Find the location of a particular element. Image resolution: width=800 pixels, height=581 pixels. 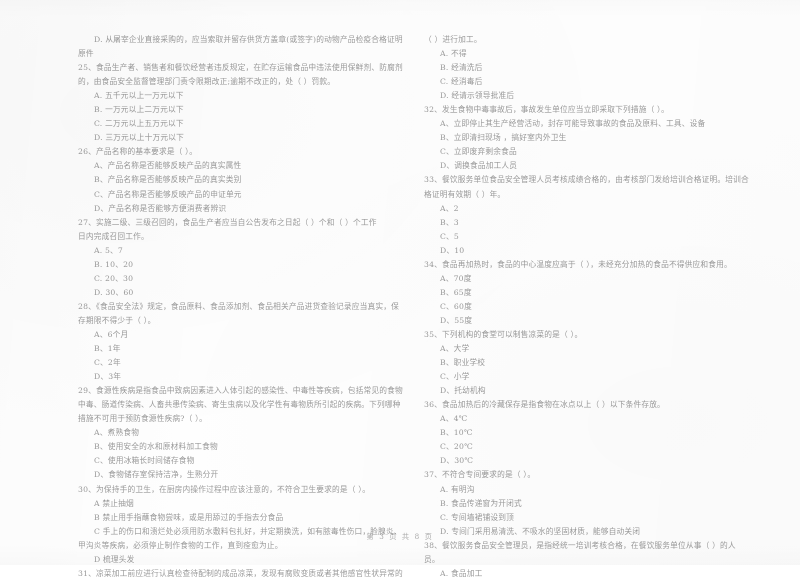

text-line: C. 20、30 is located at coordinates (114, 278).